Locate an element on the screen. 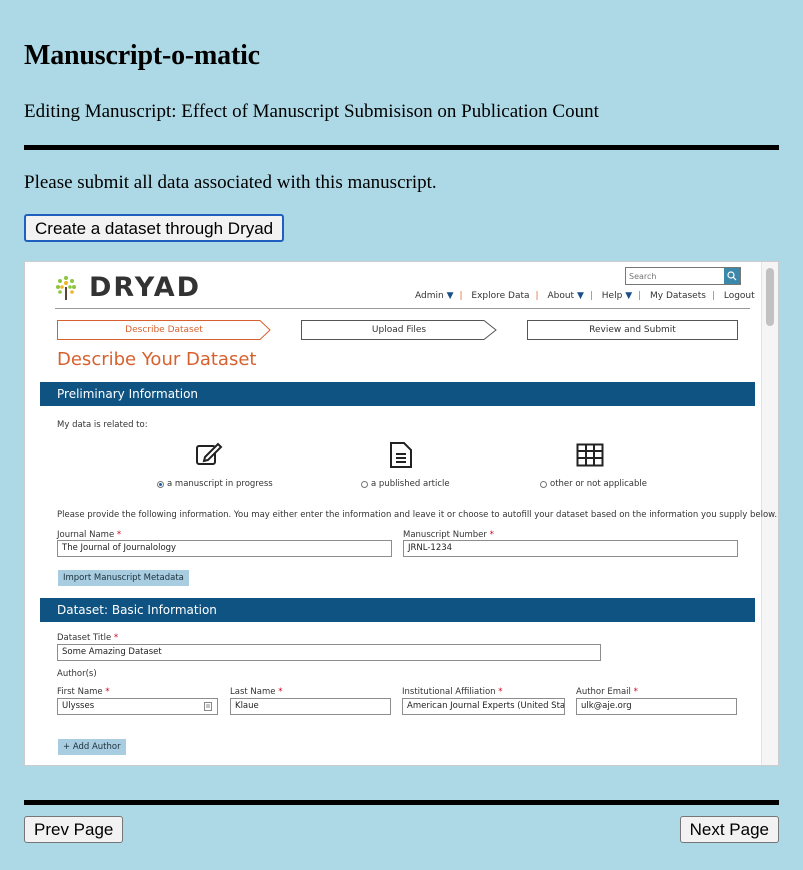  dataset-title-field: Some Amazing Dataset is located at coordinates (329, 652).